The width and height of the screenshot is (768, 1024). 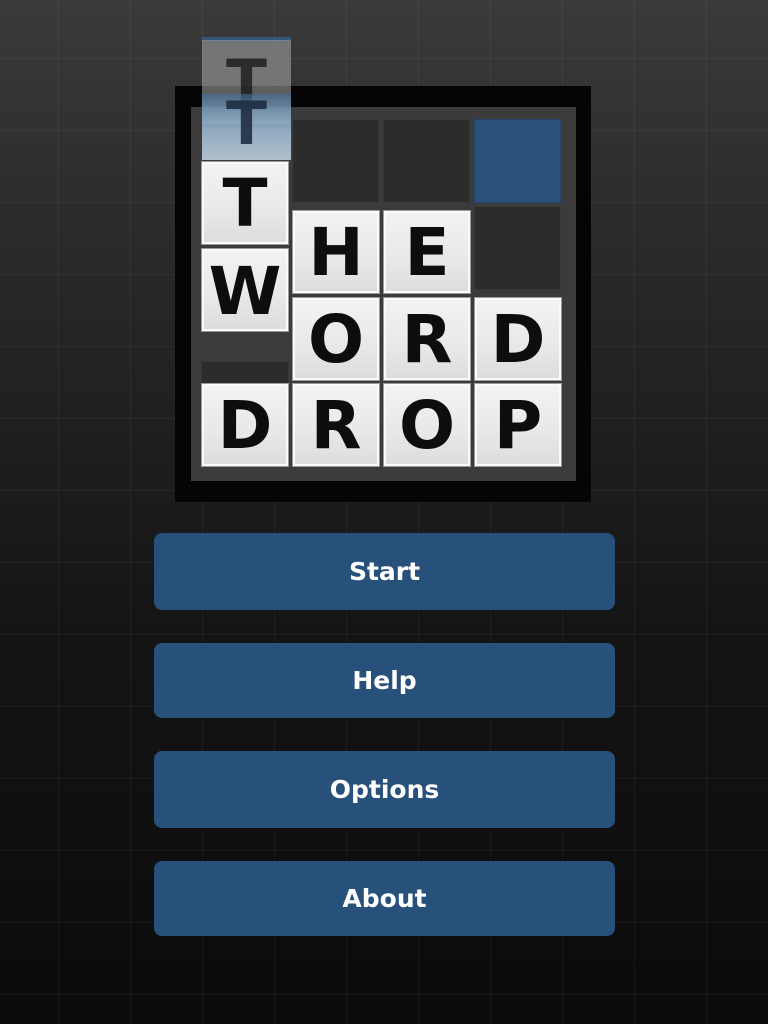 I want to click on letter-tile: P, so click(x=518, y=425).